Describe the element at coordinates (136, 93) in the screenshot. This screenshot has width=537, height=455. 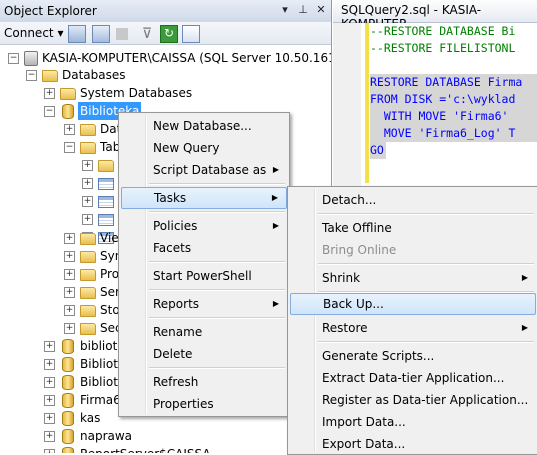
I see `tree-node-label: System Databases` at that location.